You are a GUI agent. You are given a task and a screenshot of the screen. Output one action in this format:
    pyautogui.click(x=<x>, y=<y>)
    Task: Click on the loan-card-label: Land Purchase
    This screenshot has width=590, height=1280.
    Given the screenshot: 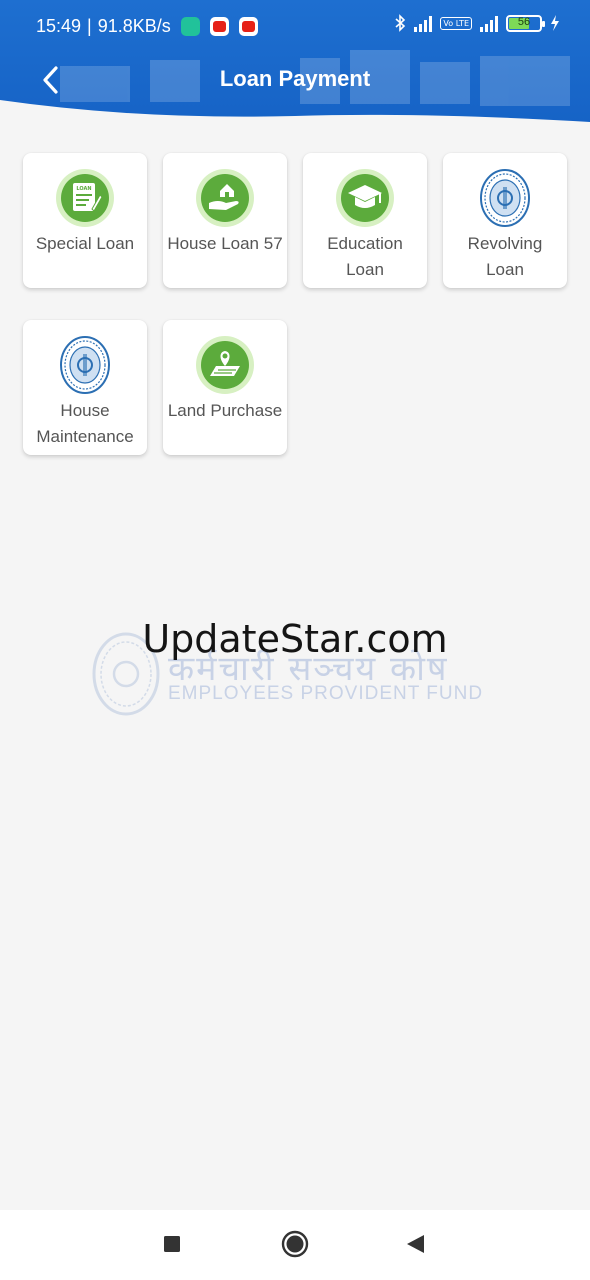 What is the action you would take?
    pyautogui.click(x=225, y=410)
    